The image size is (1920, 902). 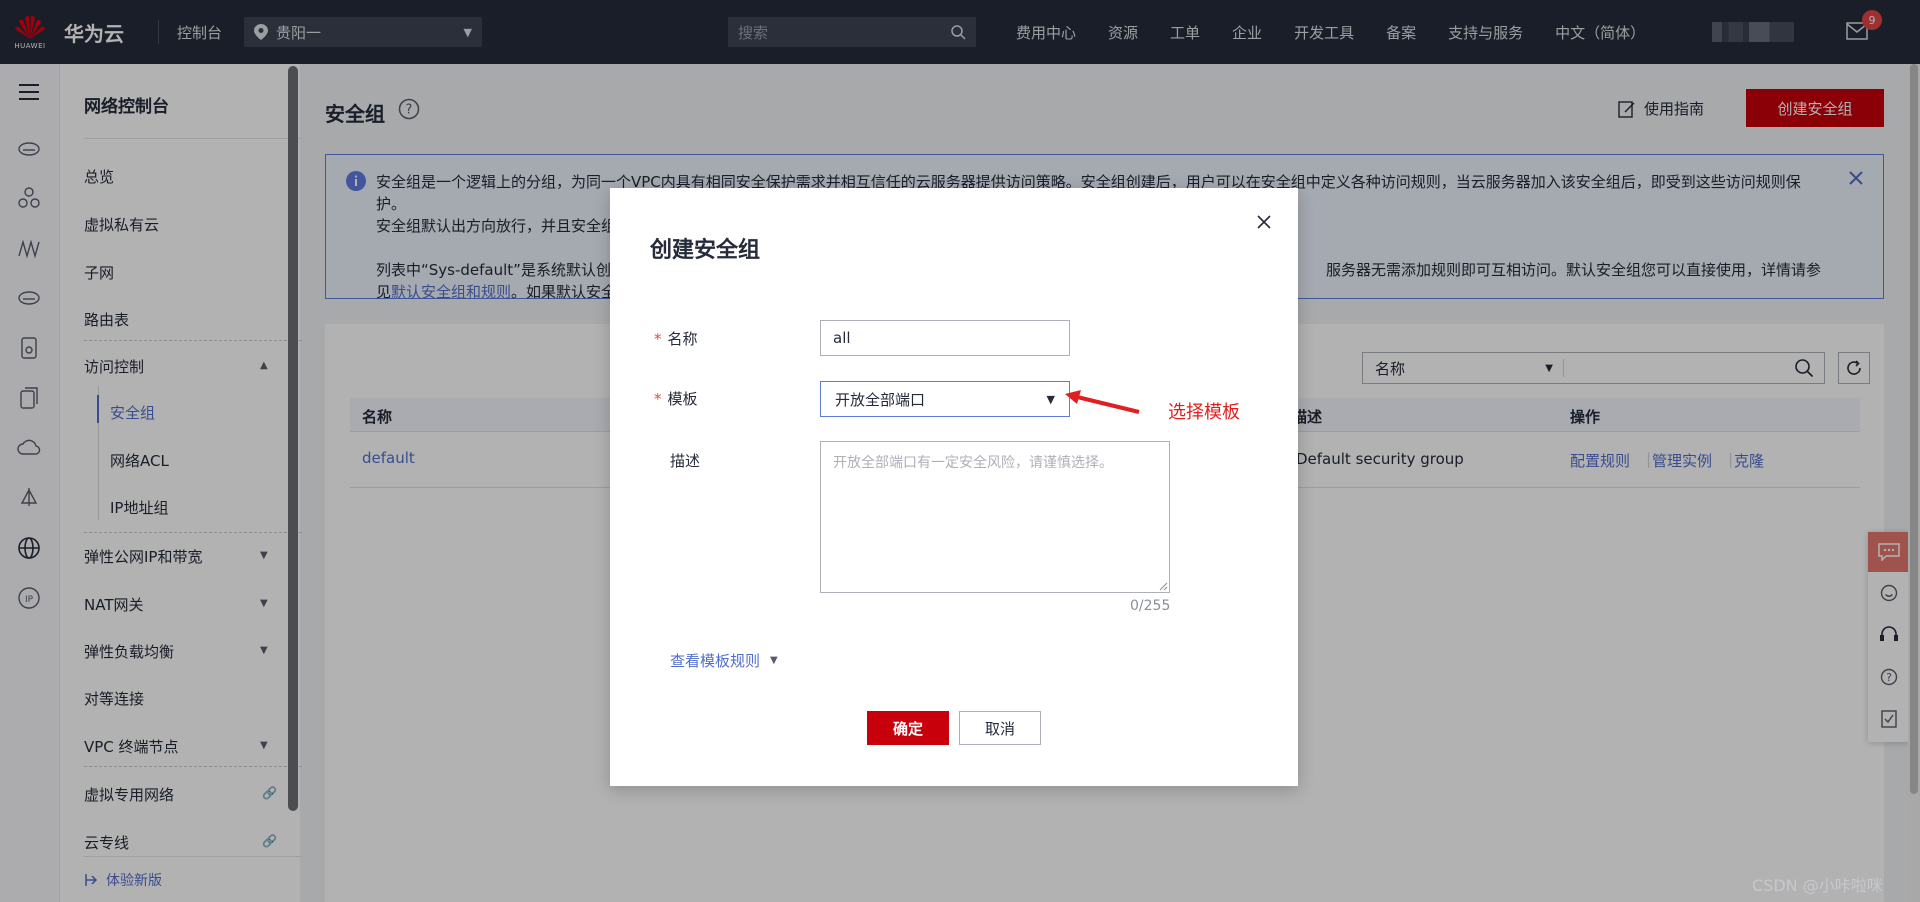 I want to click on template-label: * 模板, so click(x=676, y=399).